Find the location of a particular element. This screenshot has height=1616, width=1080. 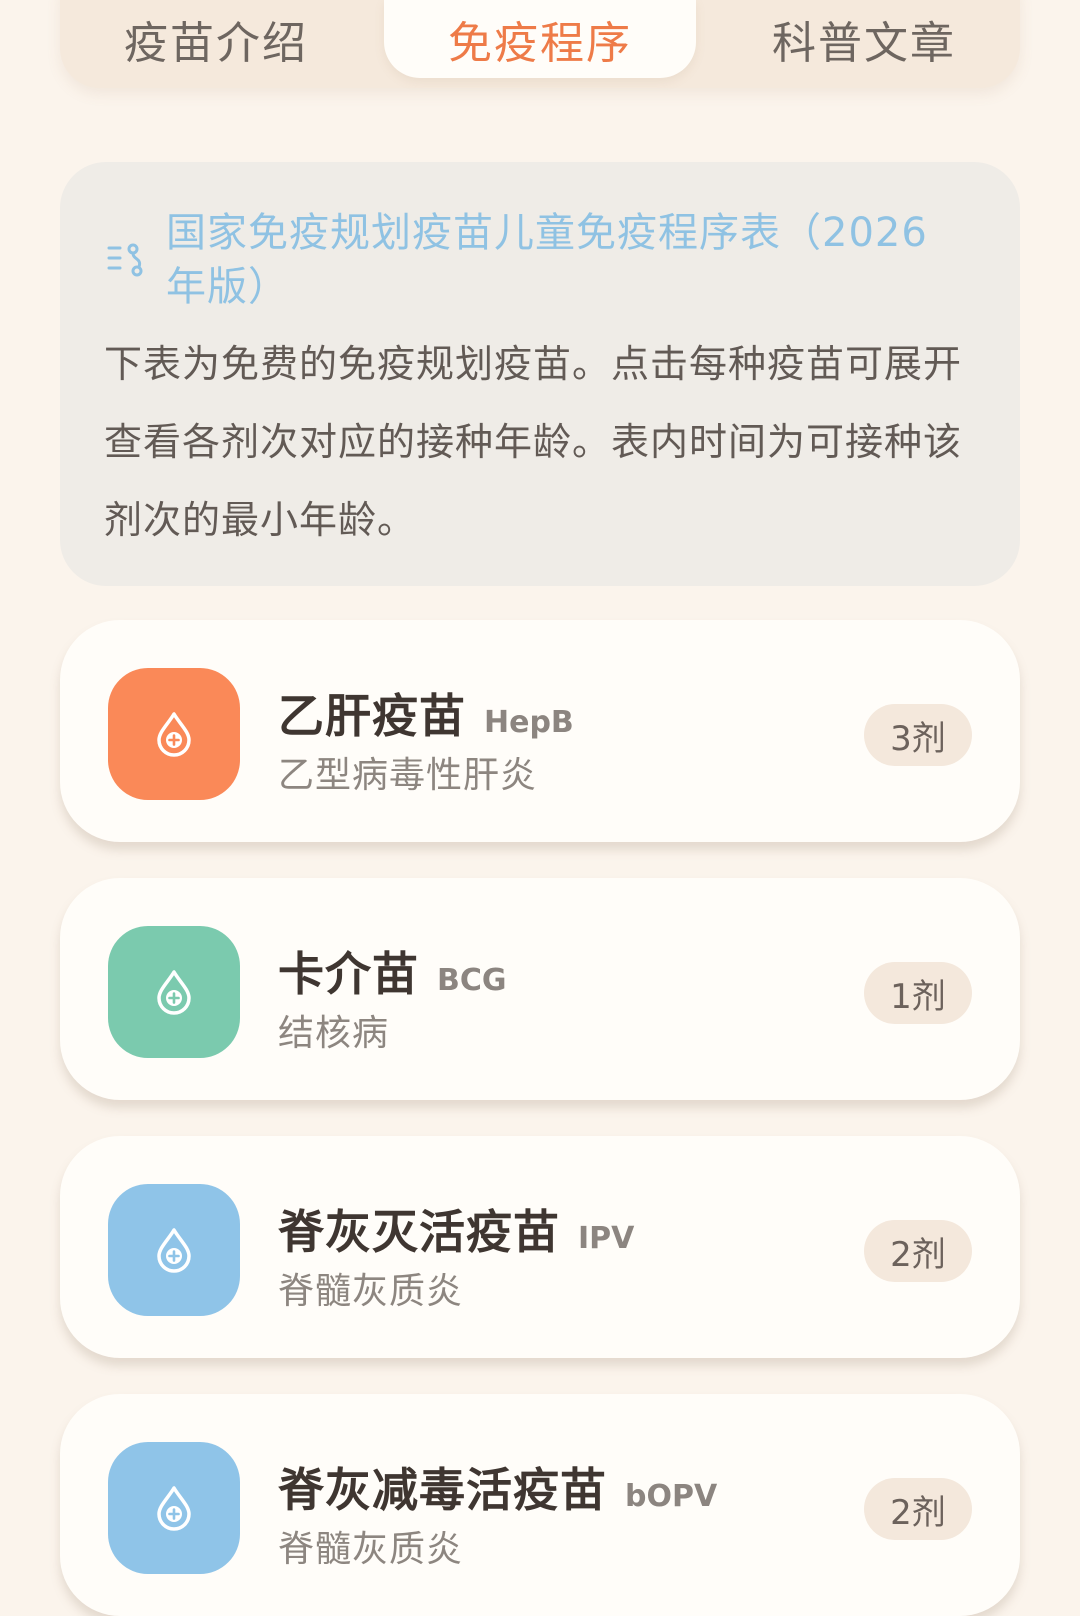

vaccine-name: 卡介苗 is located at coordinates (348, 974).